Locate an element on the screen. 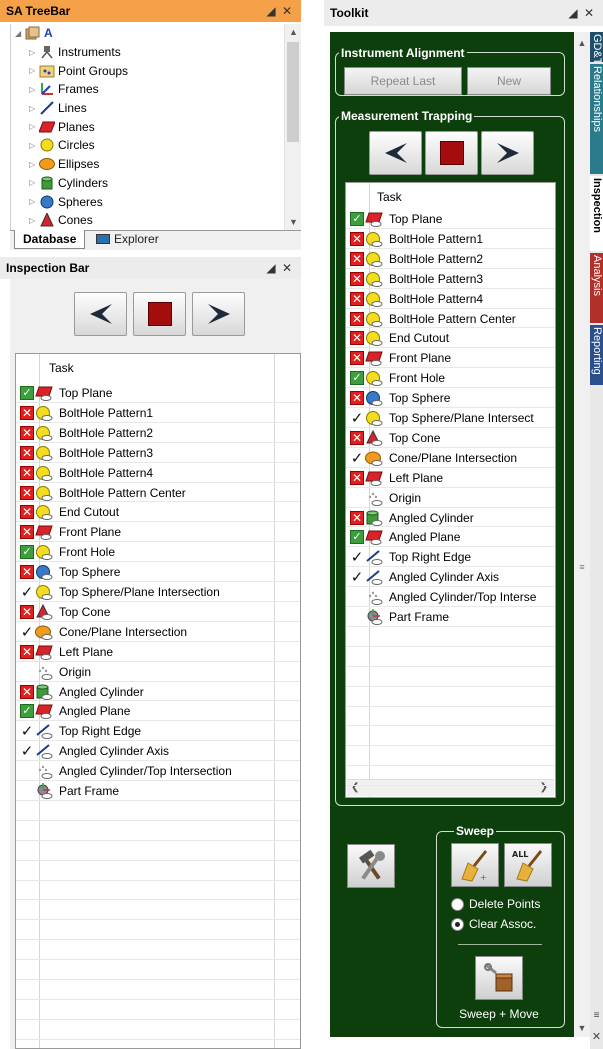 This screenshot has height=1049, width=603. tree-item: ▷ Lines is located at coordinates (146, 108).